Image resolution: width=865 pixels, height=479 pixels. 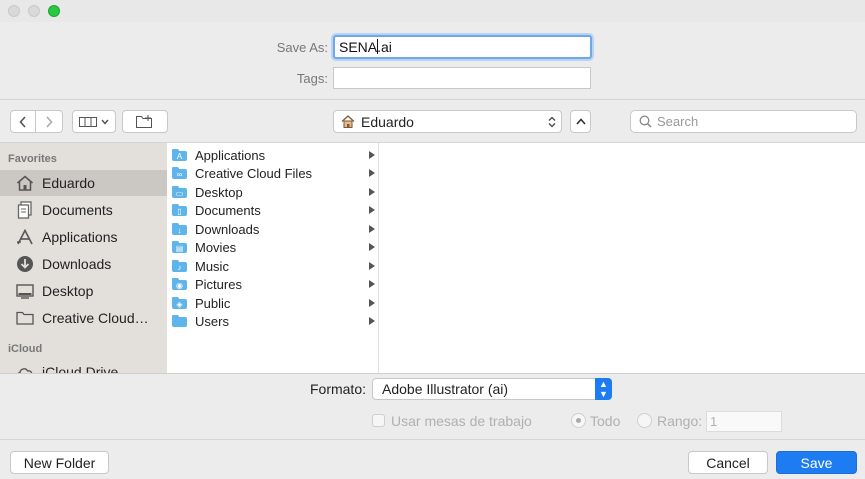 I want to click on file-row-applications: A Applications, so click(x=275, y=155).